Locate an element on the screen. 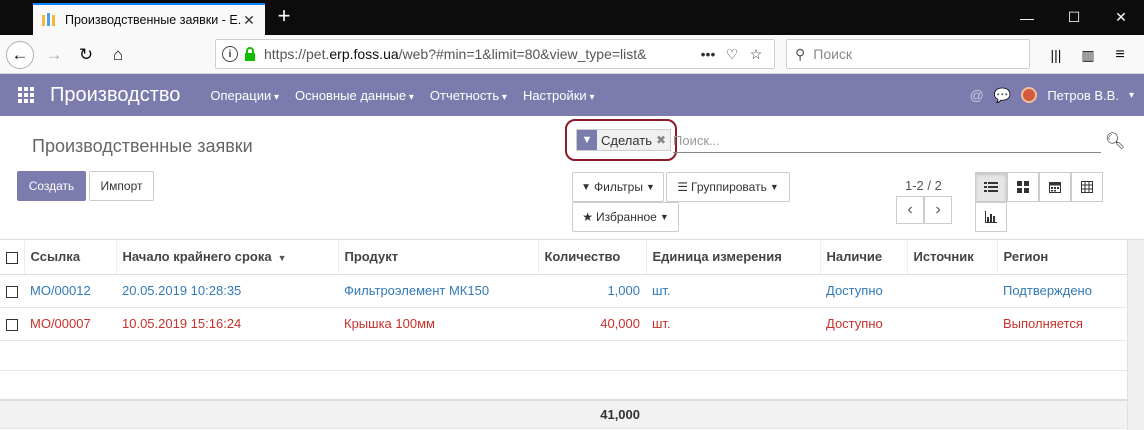 The width and height of the screenshot is (1144, 430). filters-label: Фильтры is located at coordinates (618, 187).